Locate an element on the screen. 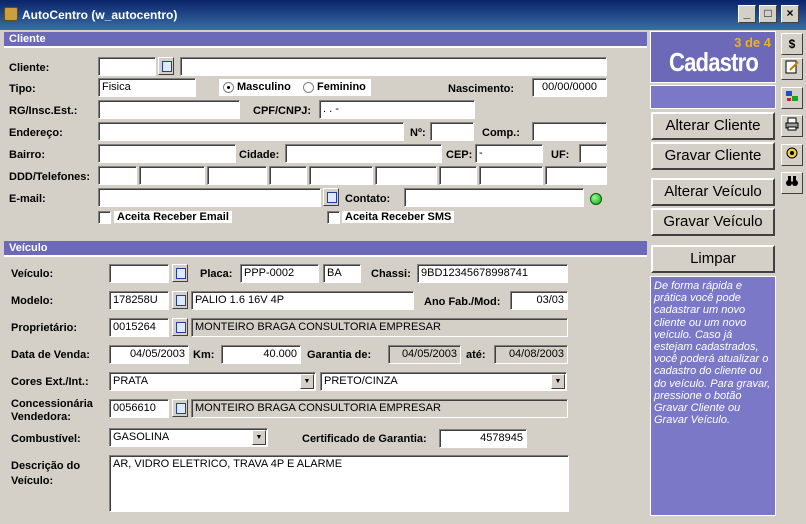 The width and height of the screenshot is (806, 524). proprietario-code-input: 0015264 is located at coordinates (139, 327).